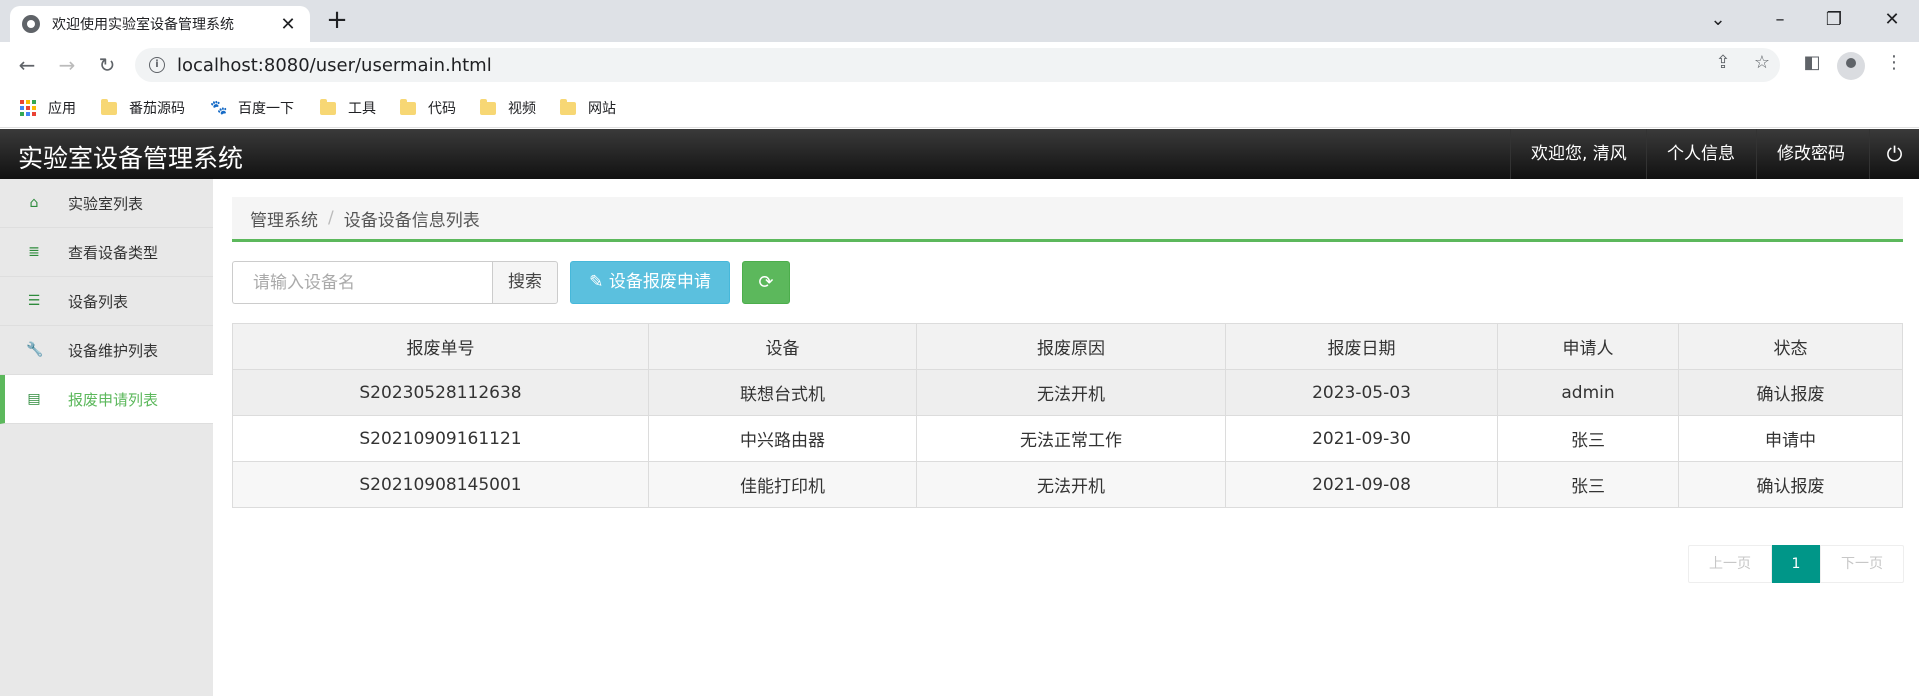  What do you see at coordinates (1812, 64) in the screenshot?
I see `side-panel-icon: ◧` at bounding box center [1812, 64].